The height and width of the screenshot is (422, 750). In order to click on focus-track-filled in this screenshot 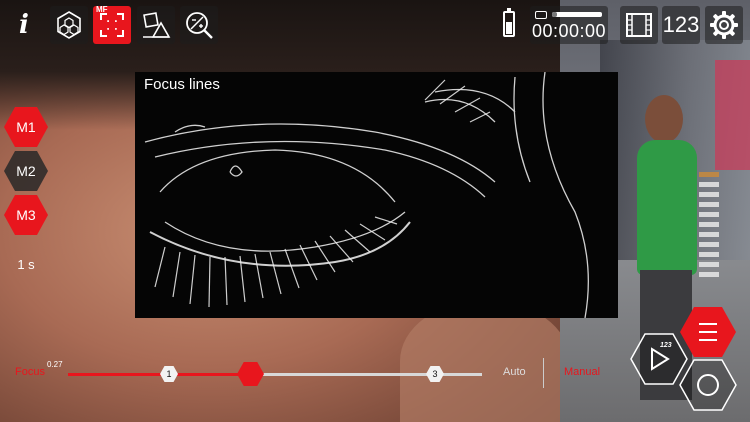, I will do `click(159, 374)`.